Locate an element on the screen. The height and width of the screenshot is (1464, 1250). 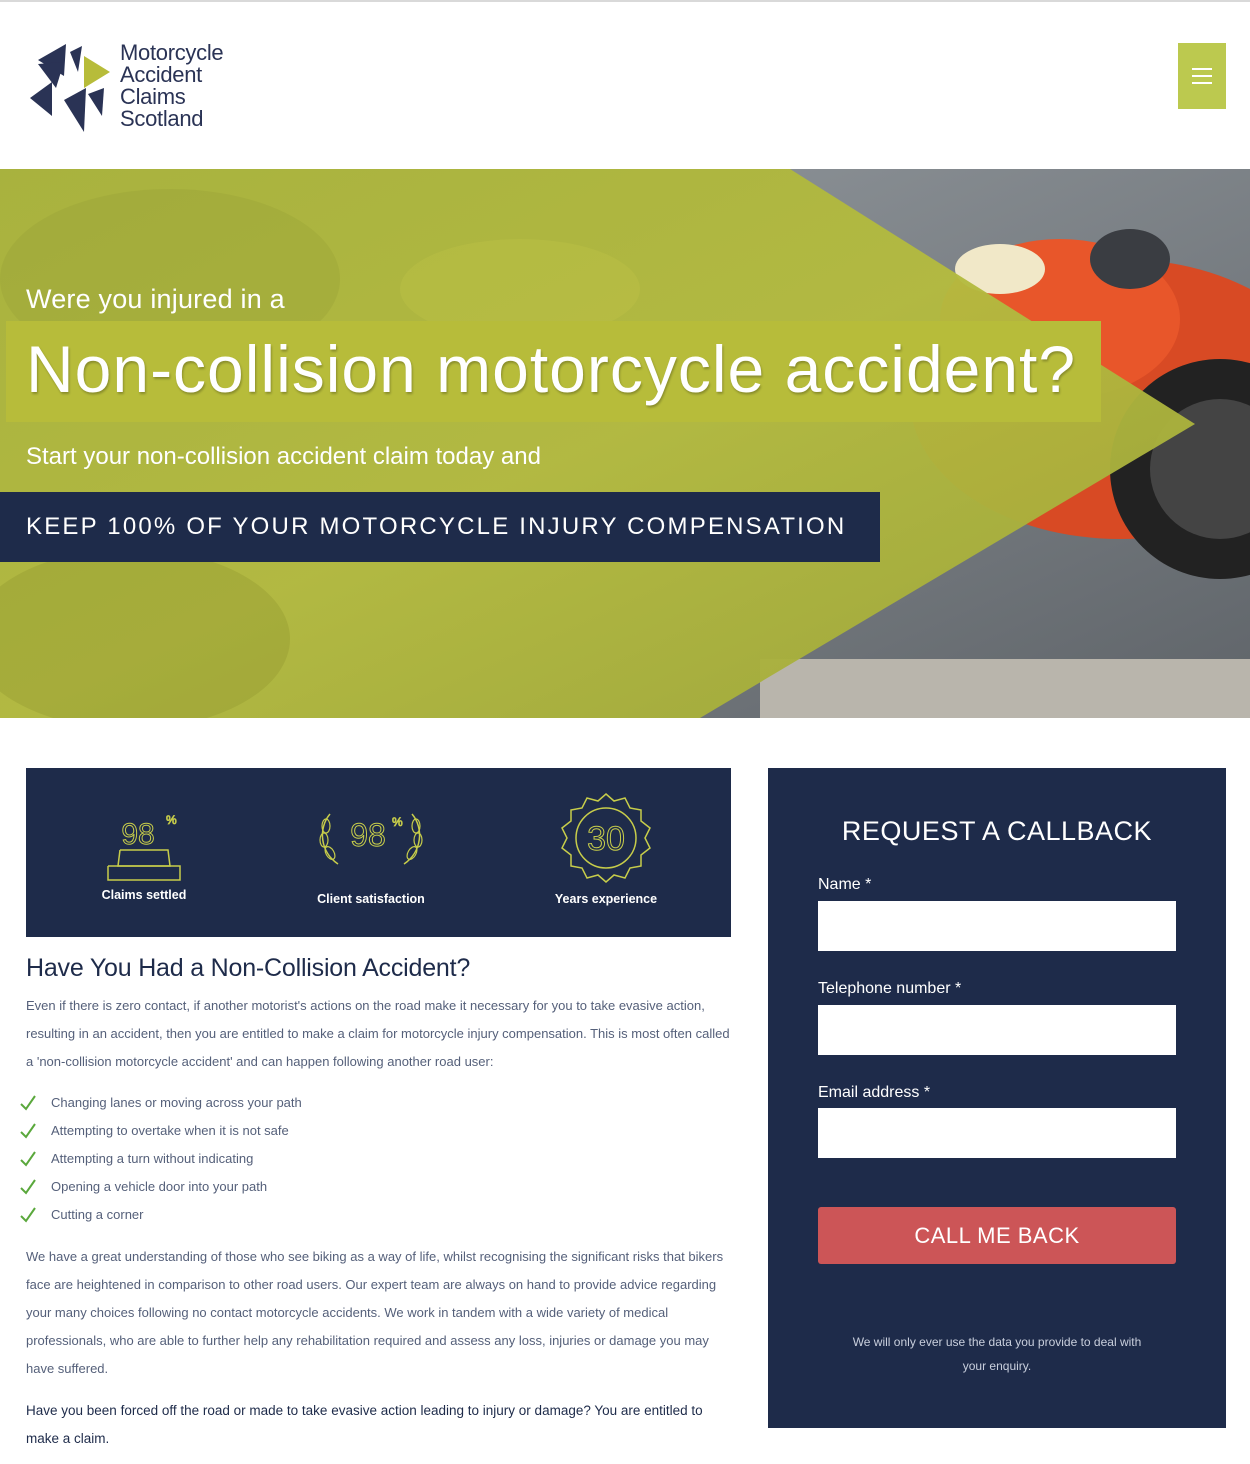
email-label: Email address * is located at coordinates (874, 1092).